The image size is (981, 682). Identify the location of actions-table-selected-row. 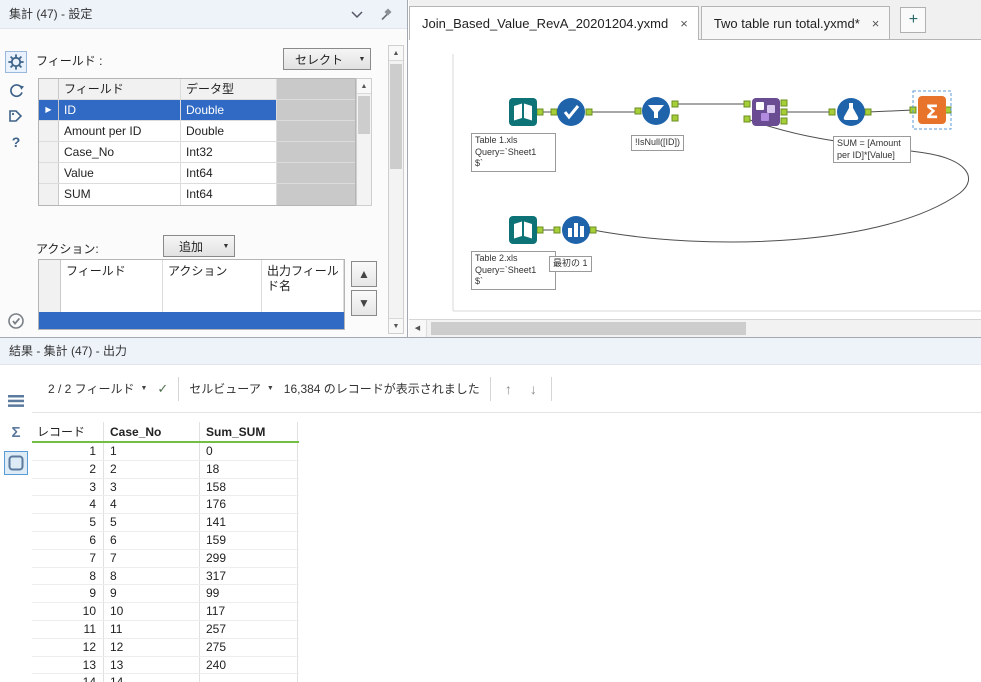
(191, 320).